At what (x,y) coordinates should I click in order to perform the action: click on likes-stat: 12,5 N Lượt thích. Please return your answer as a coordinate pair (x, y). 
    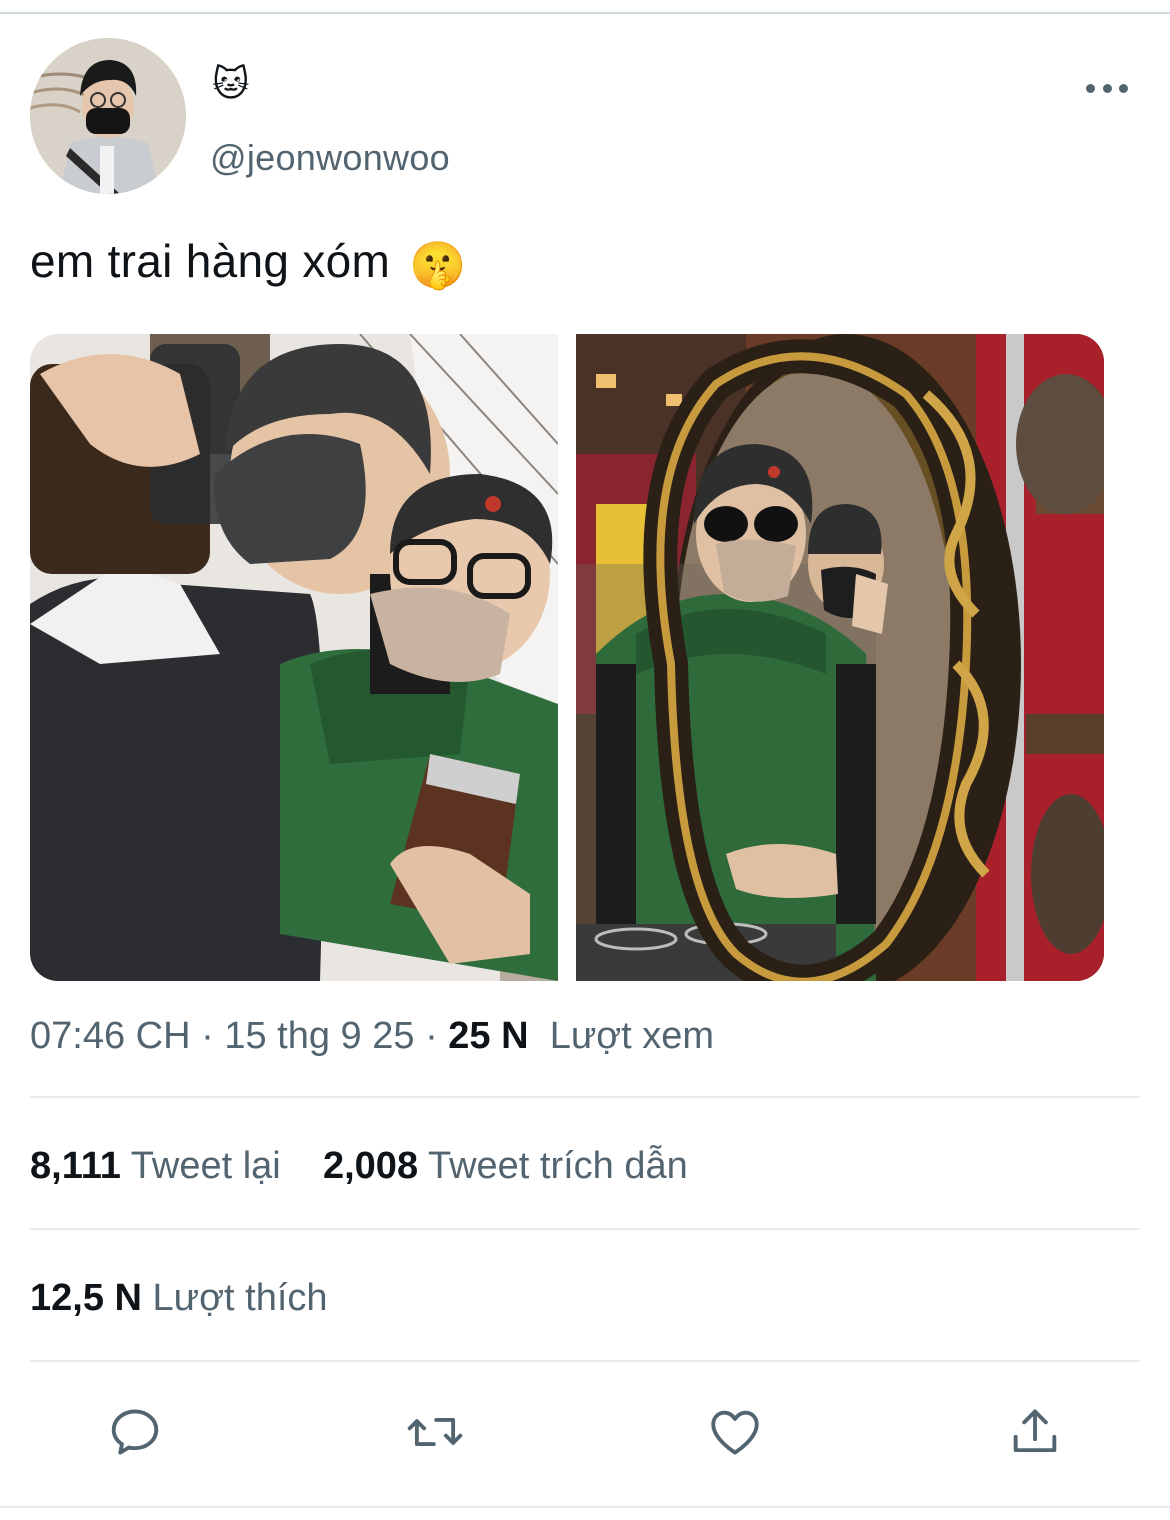
    Looking at the image, I should click on (179, 1298).